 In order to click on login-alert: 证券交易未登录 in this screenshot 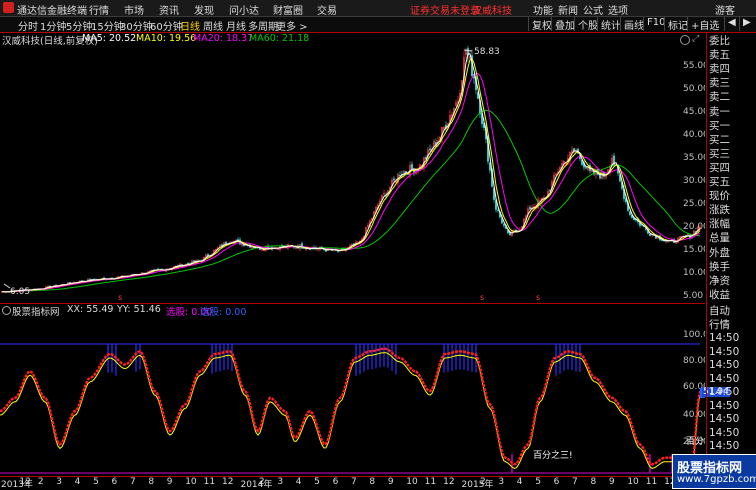, I will do `click(445, 9)`.